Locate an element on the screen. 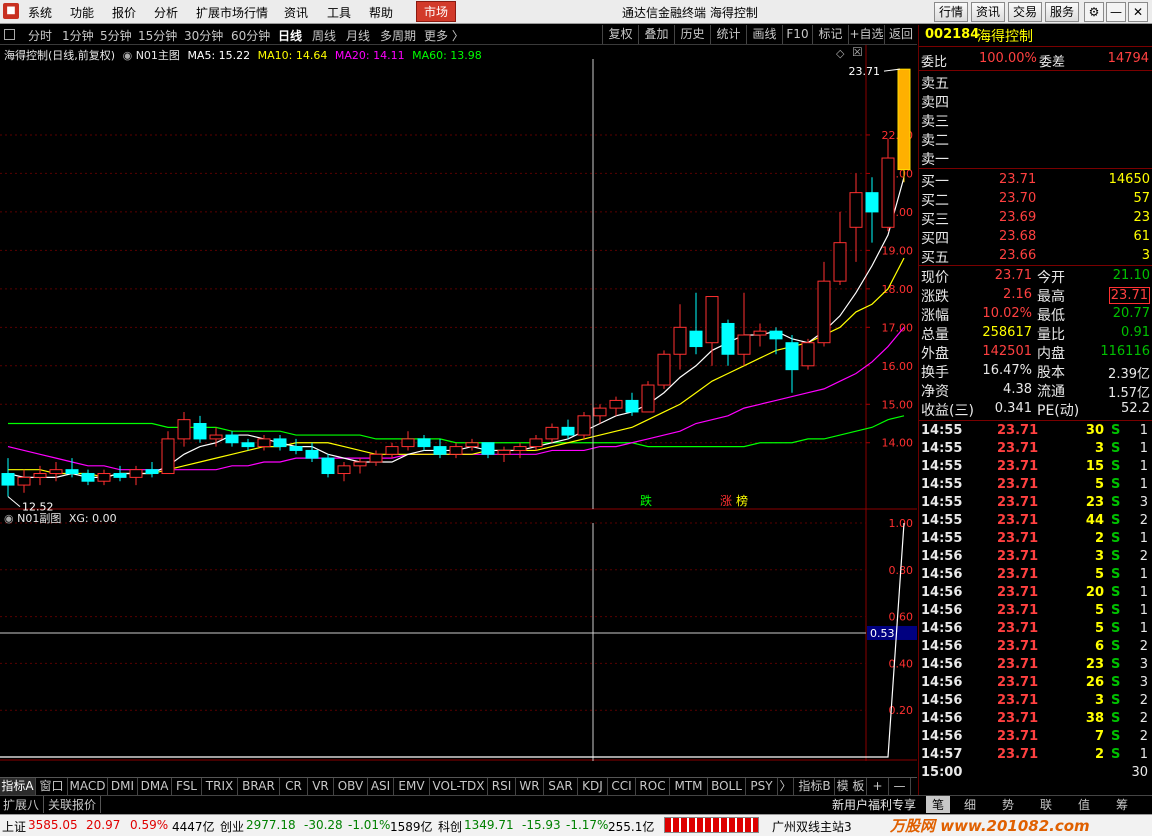 The image size is (1152, 836). indicator-tab: 〉 is located at coordinates (786, 787).